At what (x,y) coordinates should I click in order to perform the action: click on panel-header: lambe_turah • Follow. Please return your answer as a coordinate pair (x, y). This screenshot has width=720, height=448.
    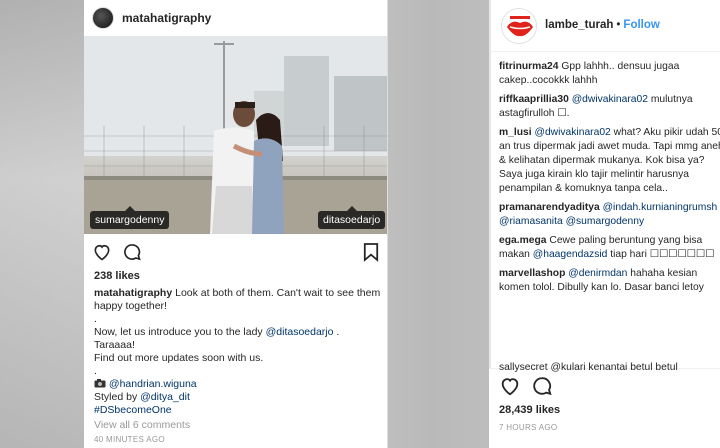
    Looking at the image, I should click on (604, 26).